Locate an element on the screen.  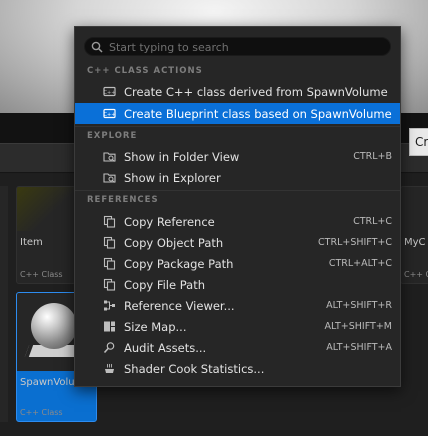
menu-item-label: Show in Folder View is located at coordinates (182, 157).